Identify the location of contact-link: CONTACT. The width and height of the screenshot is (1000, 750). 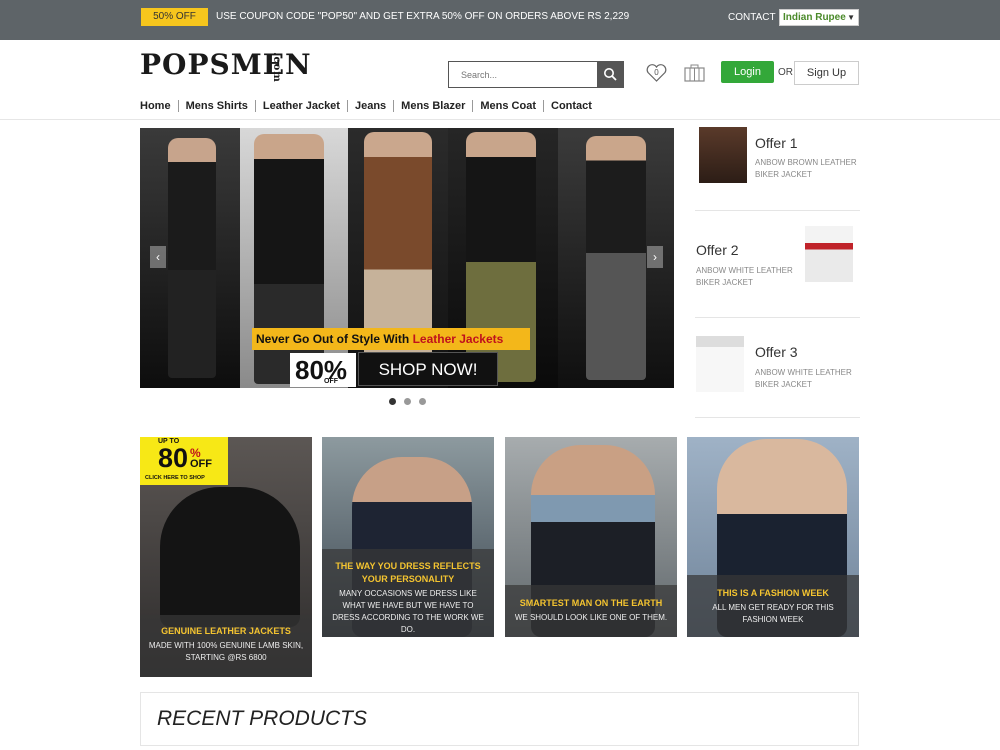
(752, 17).